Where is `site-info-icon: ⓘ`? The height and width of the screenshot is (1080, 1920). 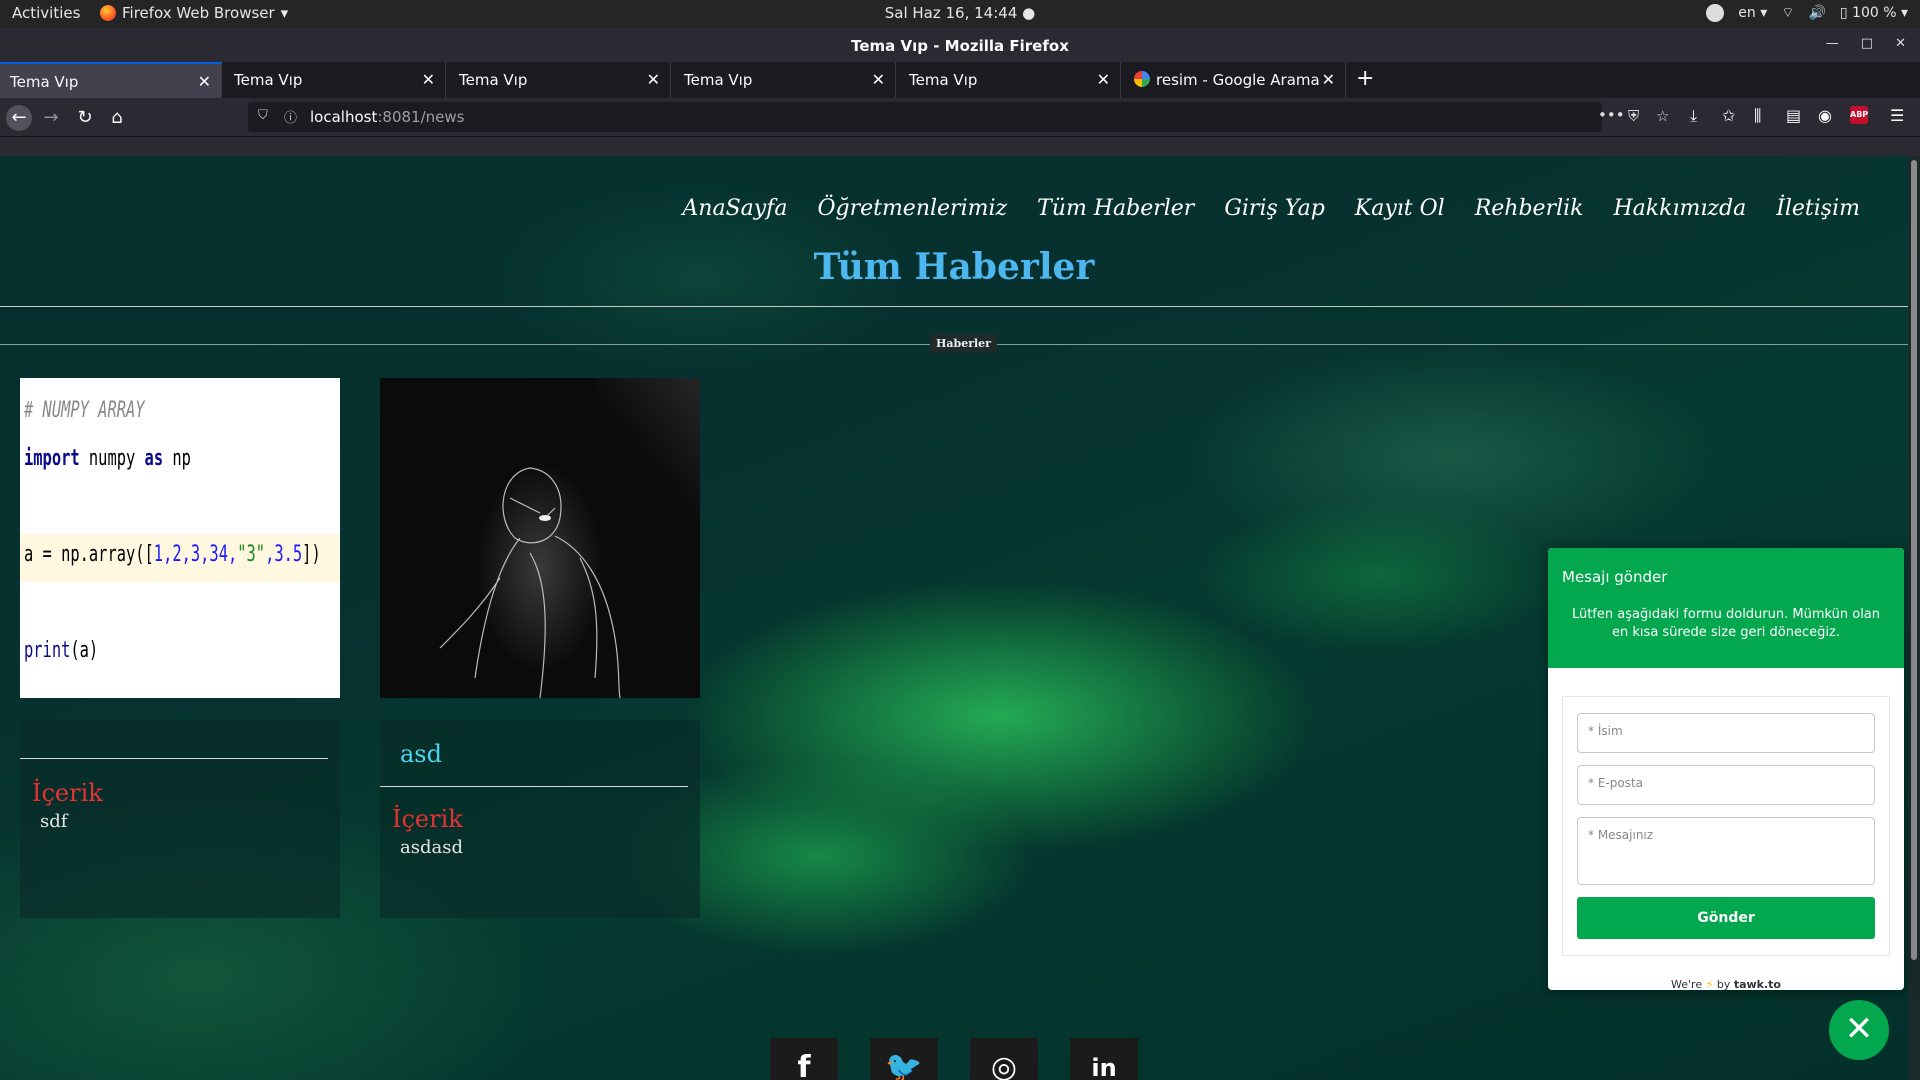
site-info-icon: ⓘ is located at coordinates (290, 116).